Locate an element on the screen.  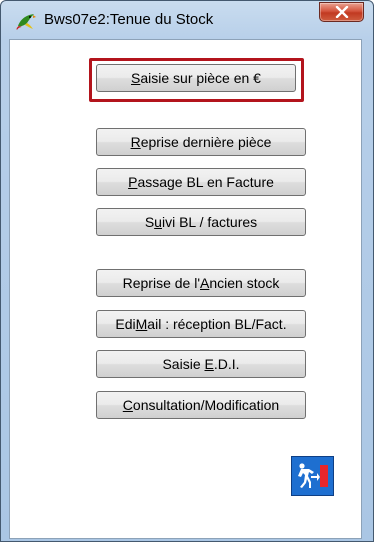
consultation-modification-button: Consultation/Modification is located at coordinates (201, 405).